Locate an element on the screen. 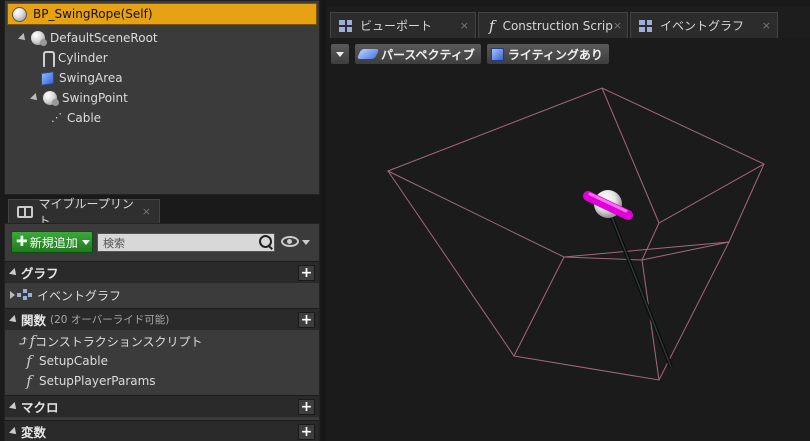 This screenshot has width=810, height=441. tree-item-label: SwingArea is located at coordinates (91, 78).